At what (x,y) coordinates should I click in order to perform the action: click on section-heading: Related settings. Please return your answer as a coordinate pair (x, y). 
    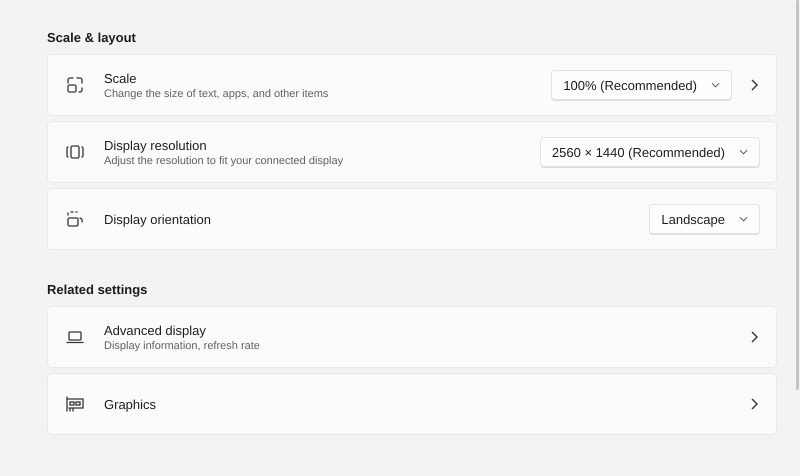
    Looking at the image, I should click on (97, 289).